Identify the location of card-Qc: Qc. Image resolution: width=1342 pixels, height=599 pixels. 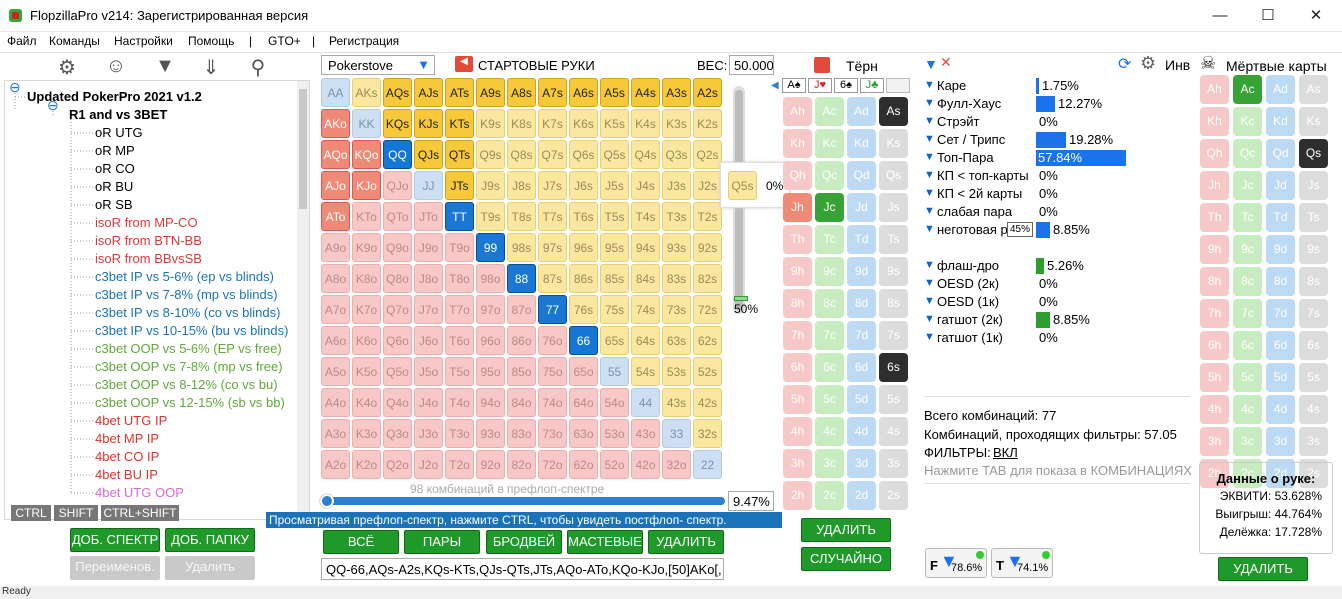
(829, 175).